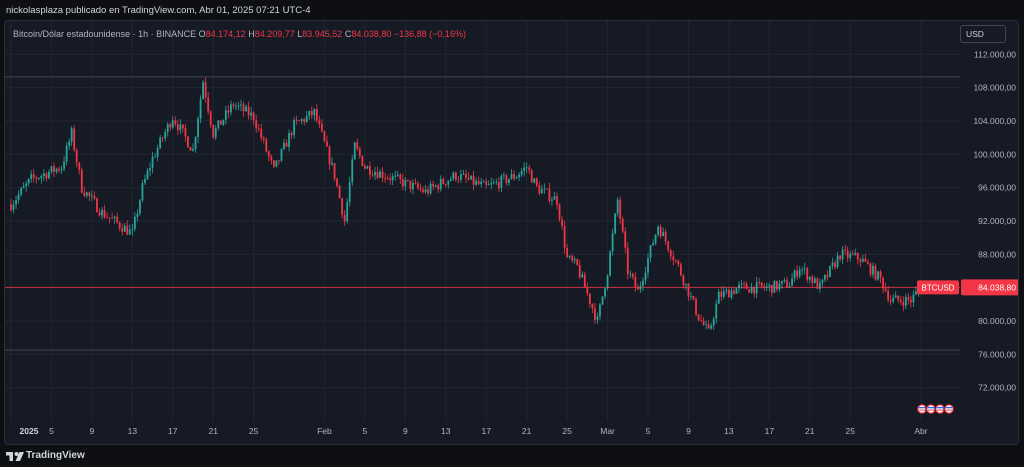  Describe the element at coordinates (55, 455) in the screenshot. I see `tradingview-brand: TradingView` at that location.